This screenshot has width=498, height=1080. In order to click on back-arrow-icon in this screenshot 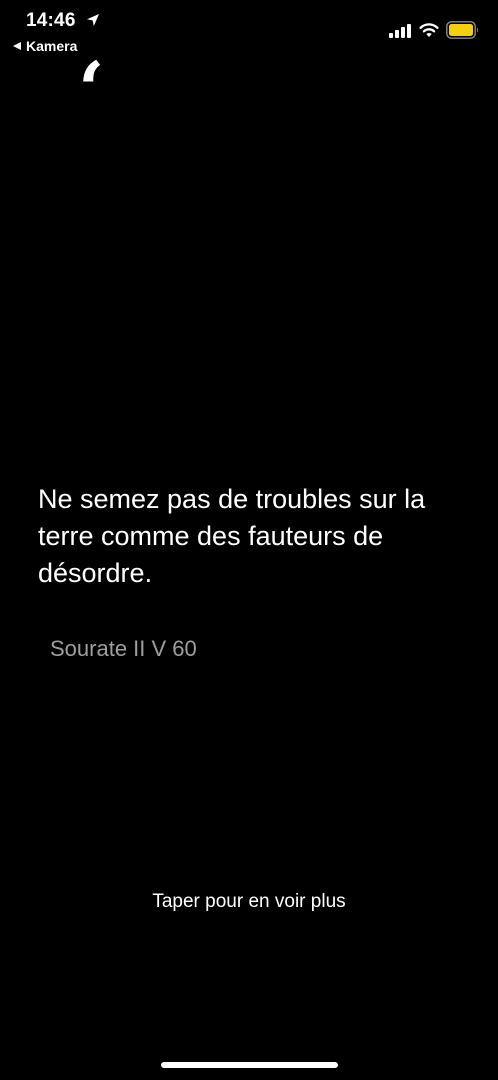, I will do `click(17, 46)`.